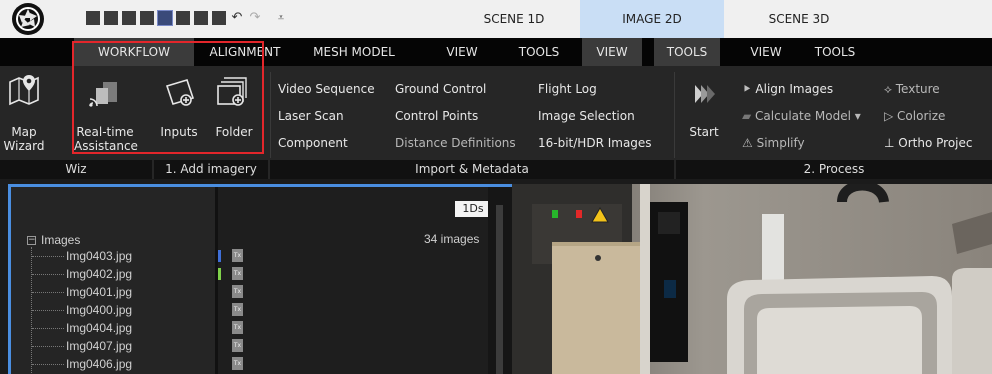  What do you see at coordinates (514, 19) in the screenshot?
I see `context-scene-1d: SCENE 1D` at bounding box center [514, 19].